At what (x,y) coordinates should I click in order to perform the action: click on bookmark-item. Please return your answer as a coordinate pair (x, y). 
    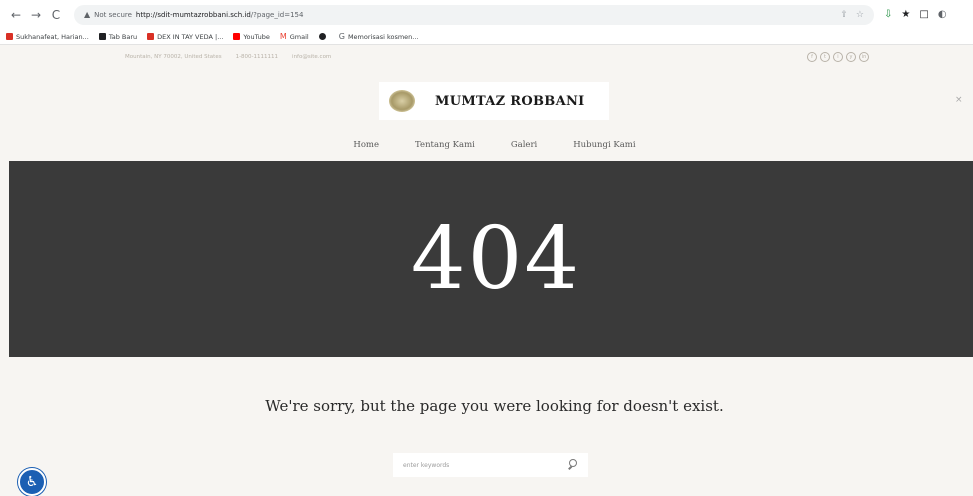
    Looking at the image, I should click on (323, 36).